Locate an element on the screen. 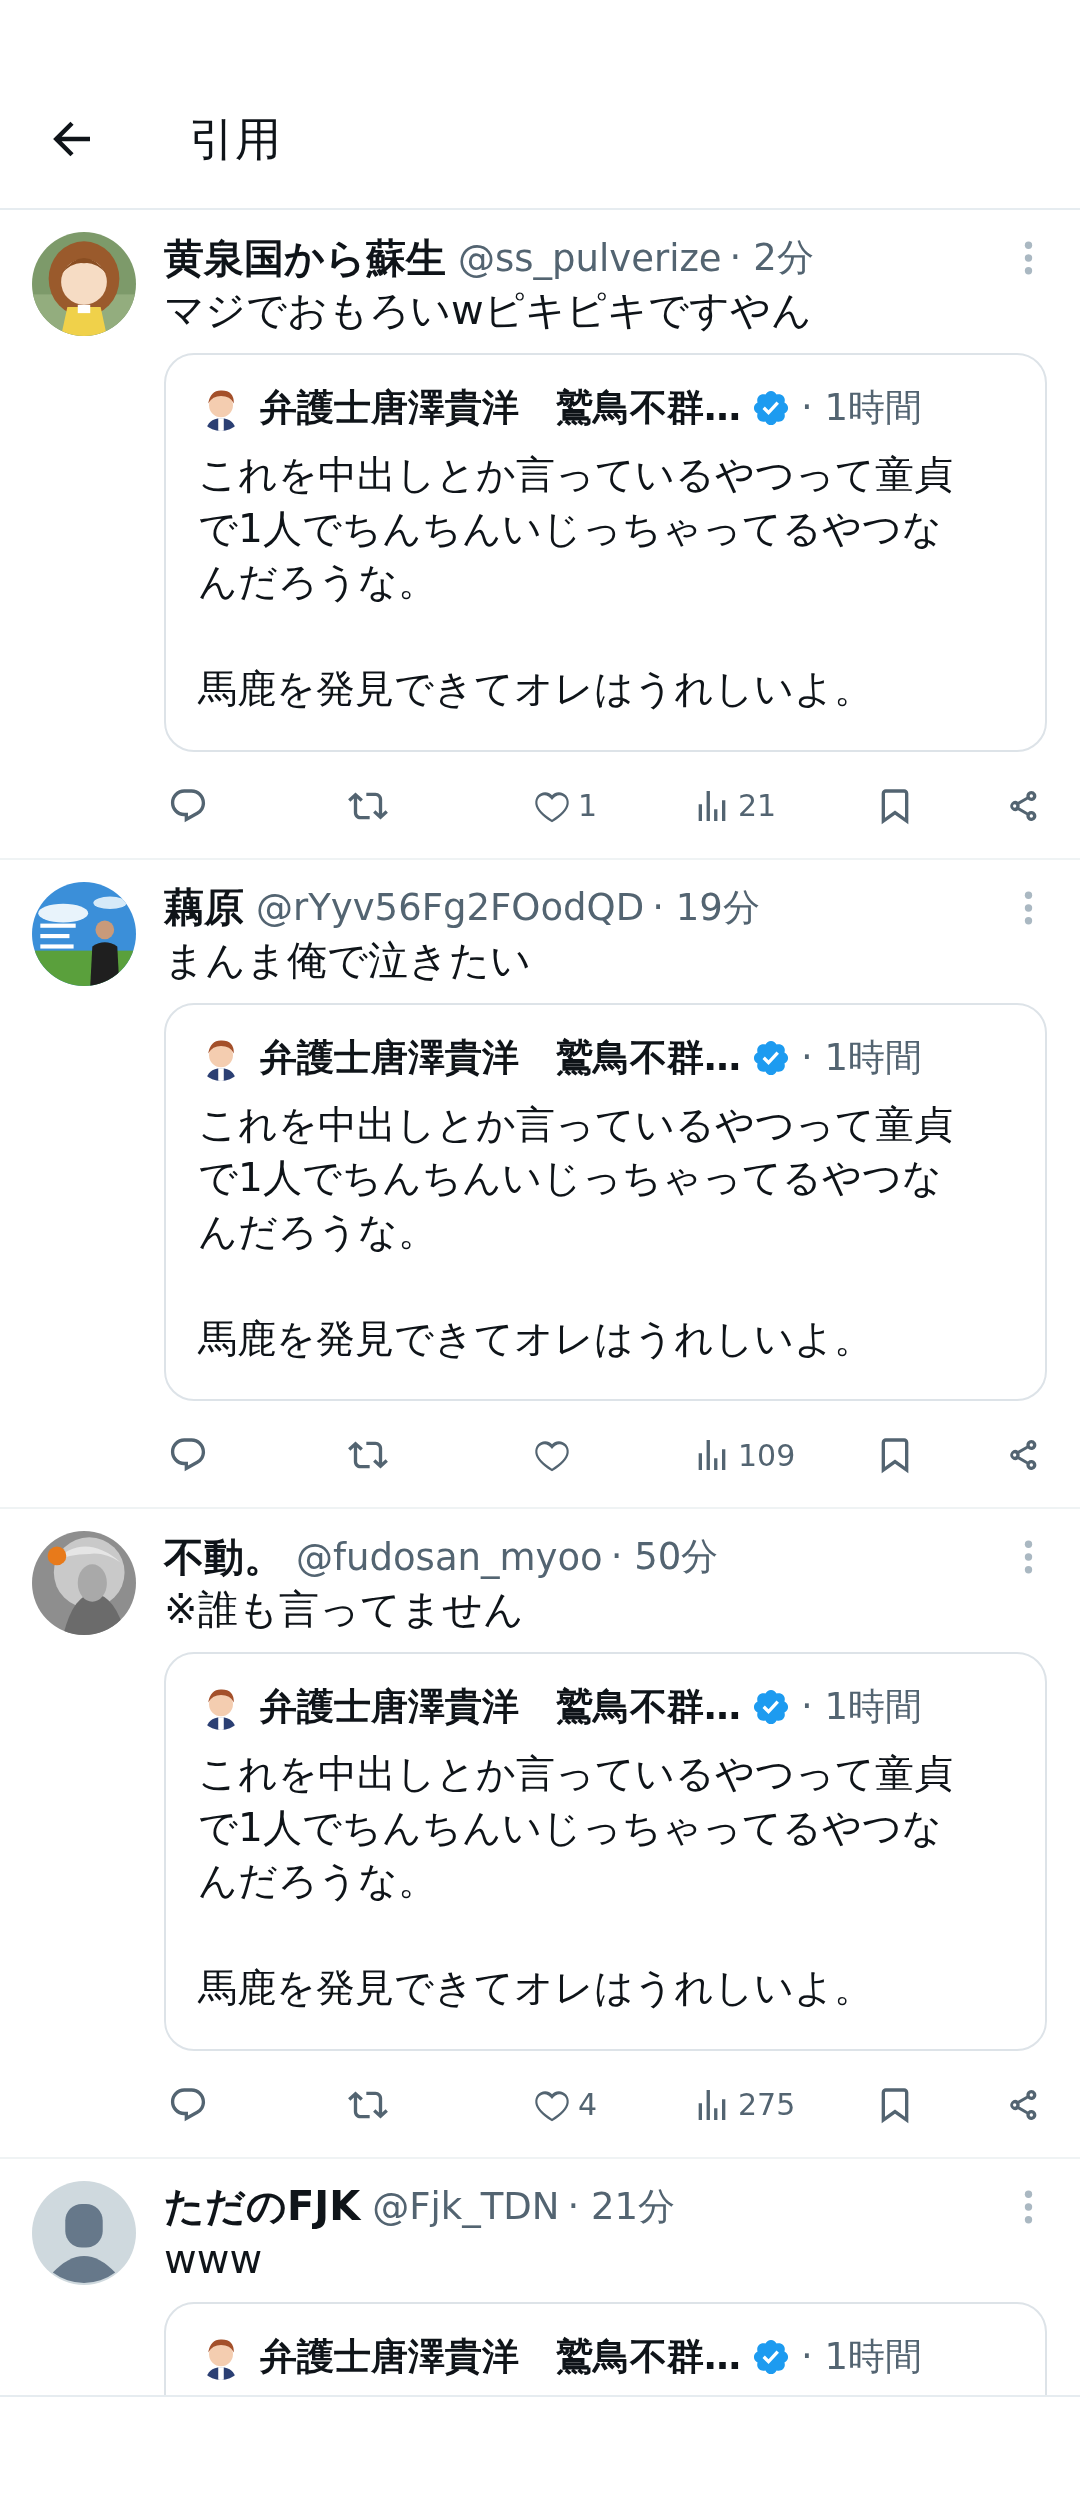 This screenshot has width=1080, height=2520. post-text: まんま俺で泣きたい is located at coordinates (348, 960).